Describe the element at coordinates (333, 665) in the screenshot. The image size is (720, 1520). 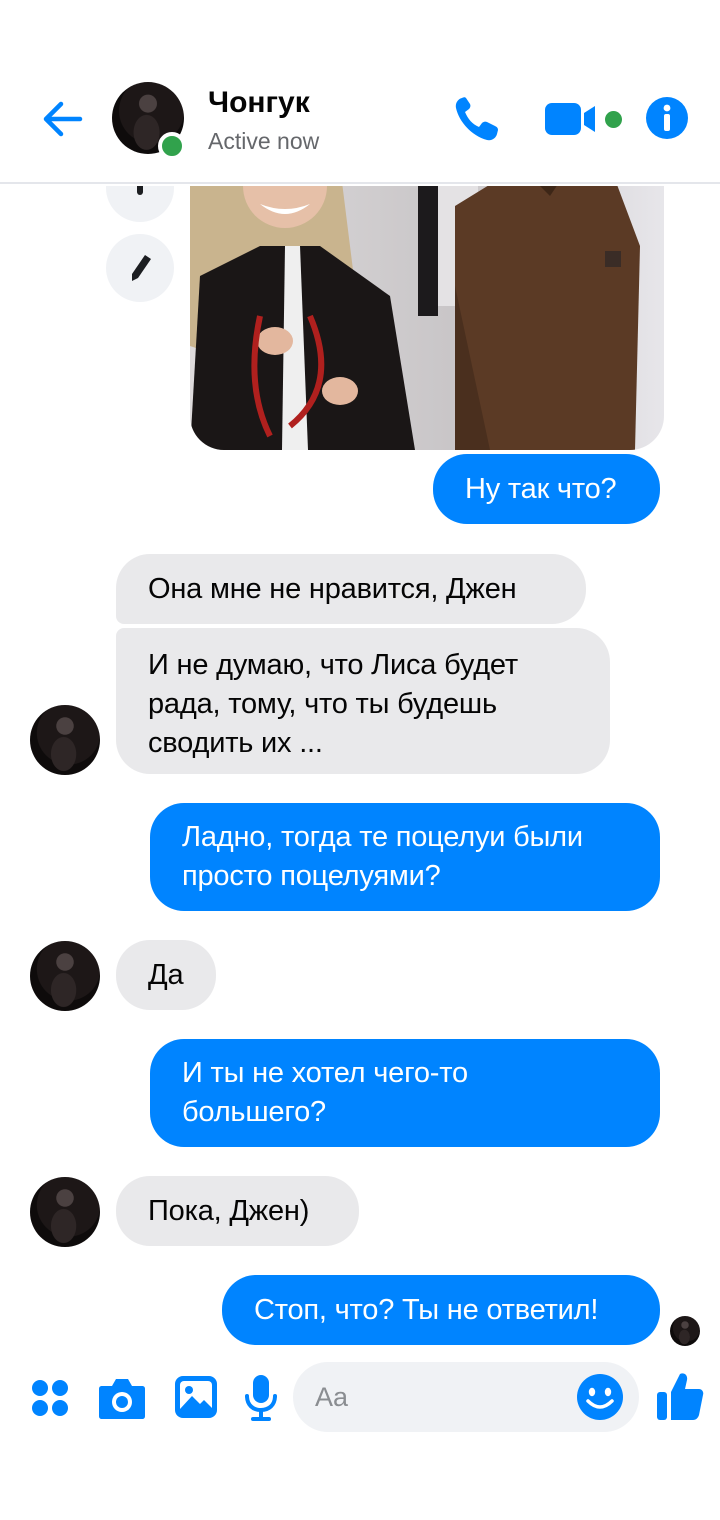
I see `message-line: И не думаю, что Лиса будет` at that location.